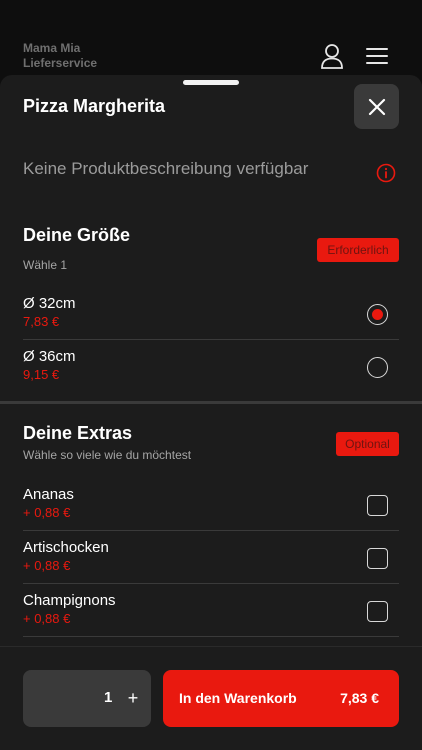  What do you see at coordinates (60, 63) in the screenshot?
I see `brand-line-2: Lieferservice` at bounding box center [60, 63].